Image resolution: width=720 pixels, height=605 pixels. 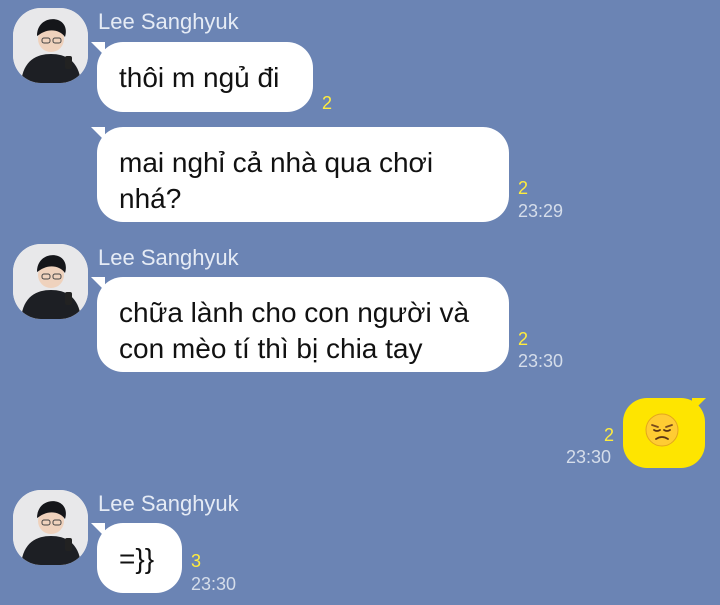 What do you see at coordinates (662, 430) in the screenshot?
I see `disappointed-face-emoji-icon` at bounding box center [662, 430].